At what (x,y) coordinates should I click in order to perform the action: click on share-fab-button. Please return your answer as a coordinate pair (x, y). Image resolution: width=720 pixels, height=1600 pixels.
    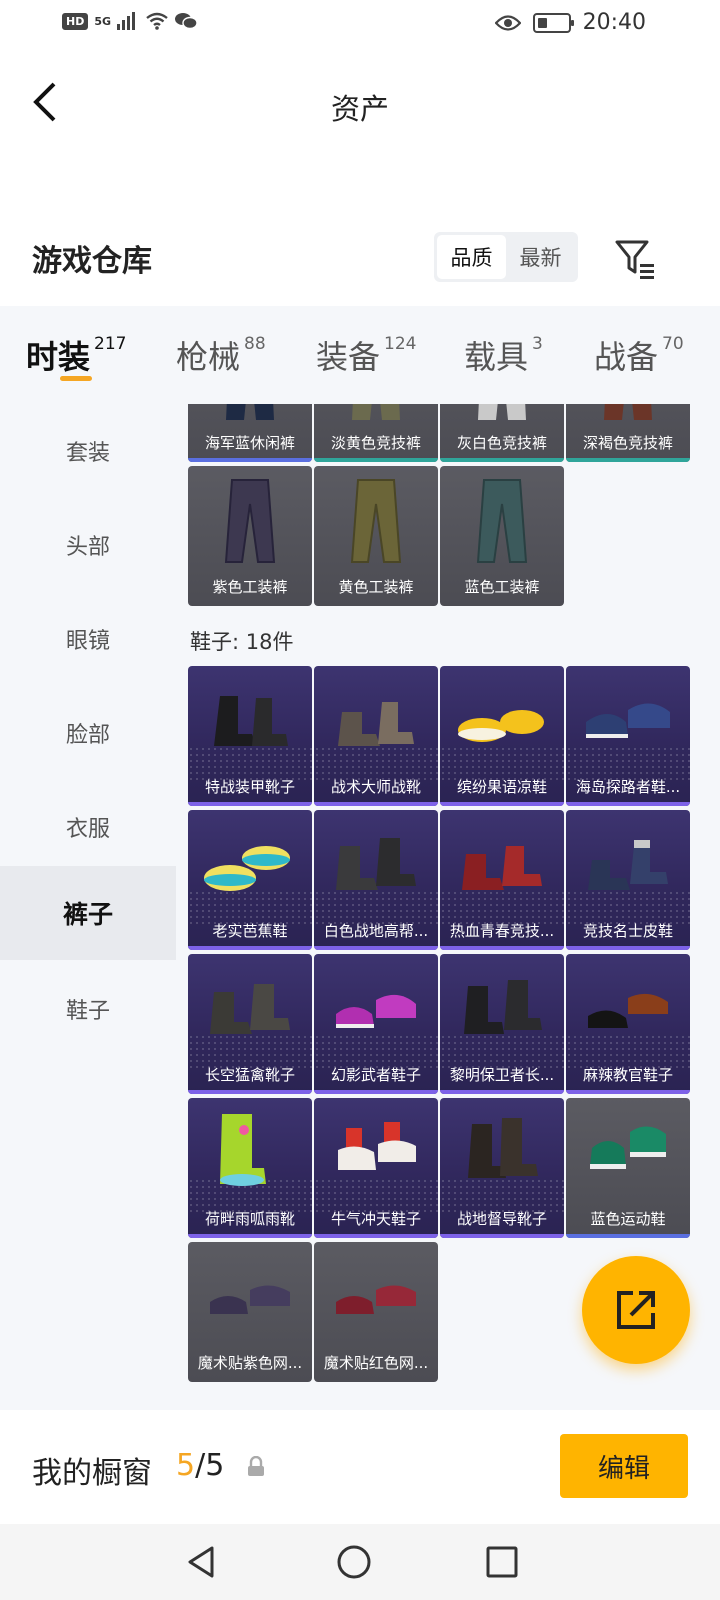
    Looking at the image, I should click on (636, 1310).